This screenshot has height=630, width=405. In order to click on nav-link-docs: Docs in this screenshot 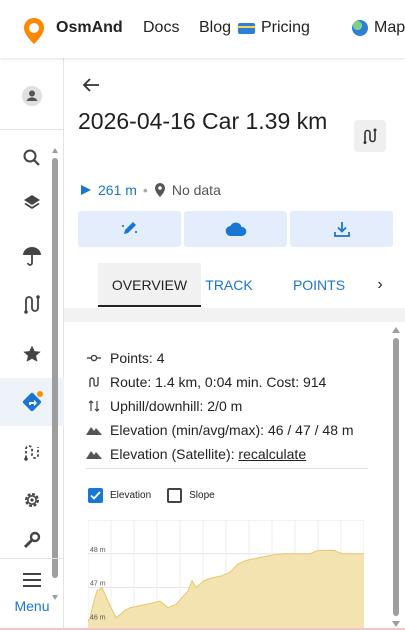, I will do `click(161, 28)`.